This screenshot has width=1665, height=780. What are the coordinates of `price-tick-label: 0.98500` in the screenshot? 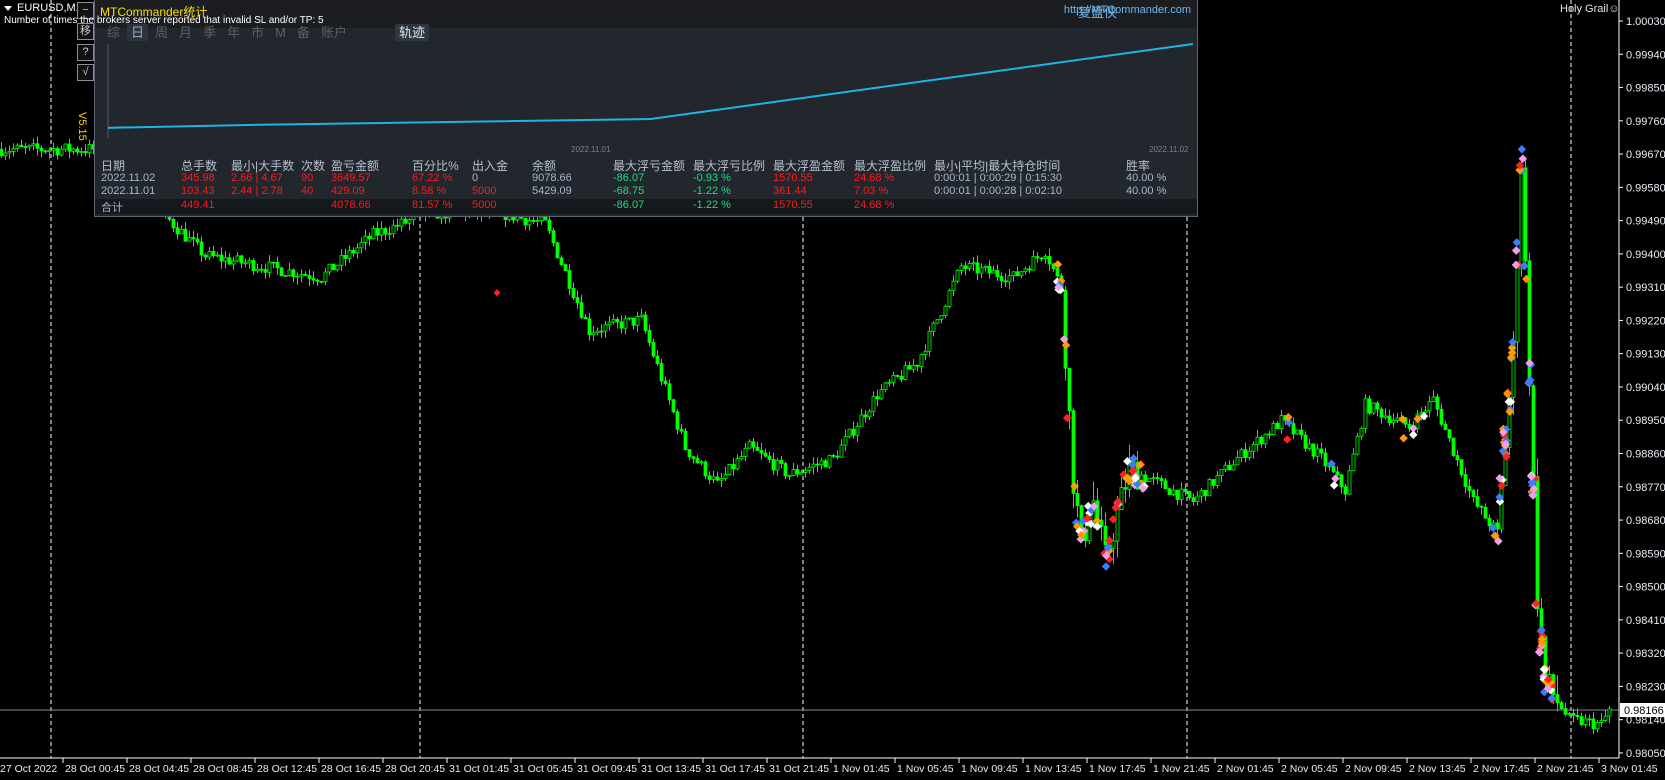 It's located at (1645, 588).